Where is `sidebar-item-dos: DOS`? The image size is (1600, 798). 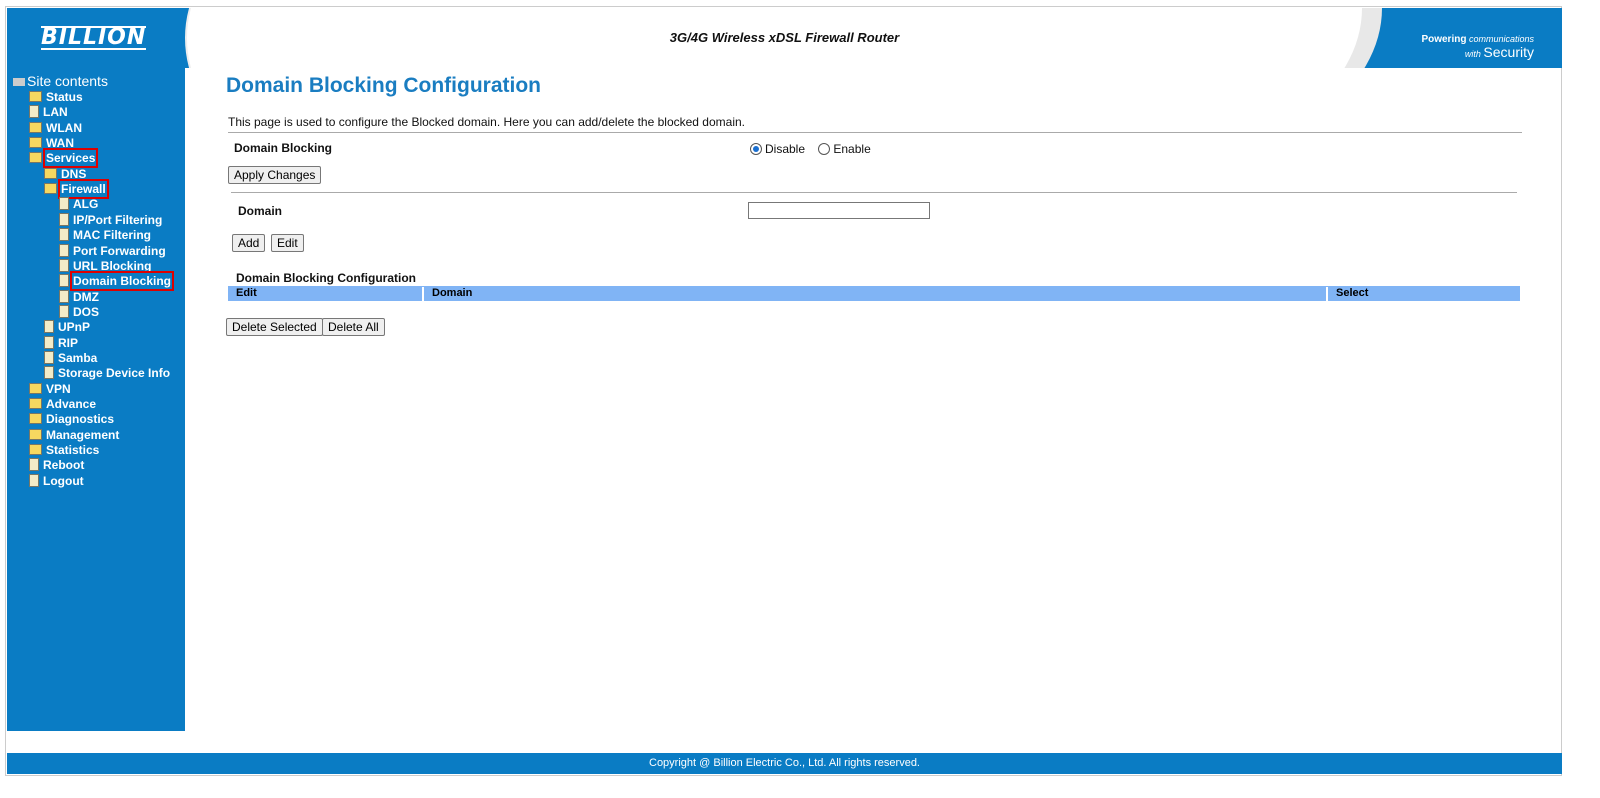 sidebar-item-dos: DOS is located at coordinates (79, 312).